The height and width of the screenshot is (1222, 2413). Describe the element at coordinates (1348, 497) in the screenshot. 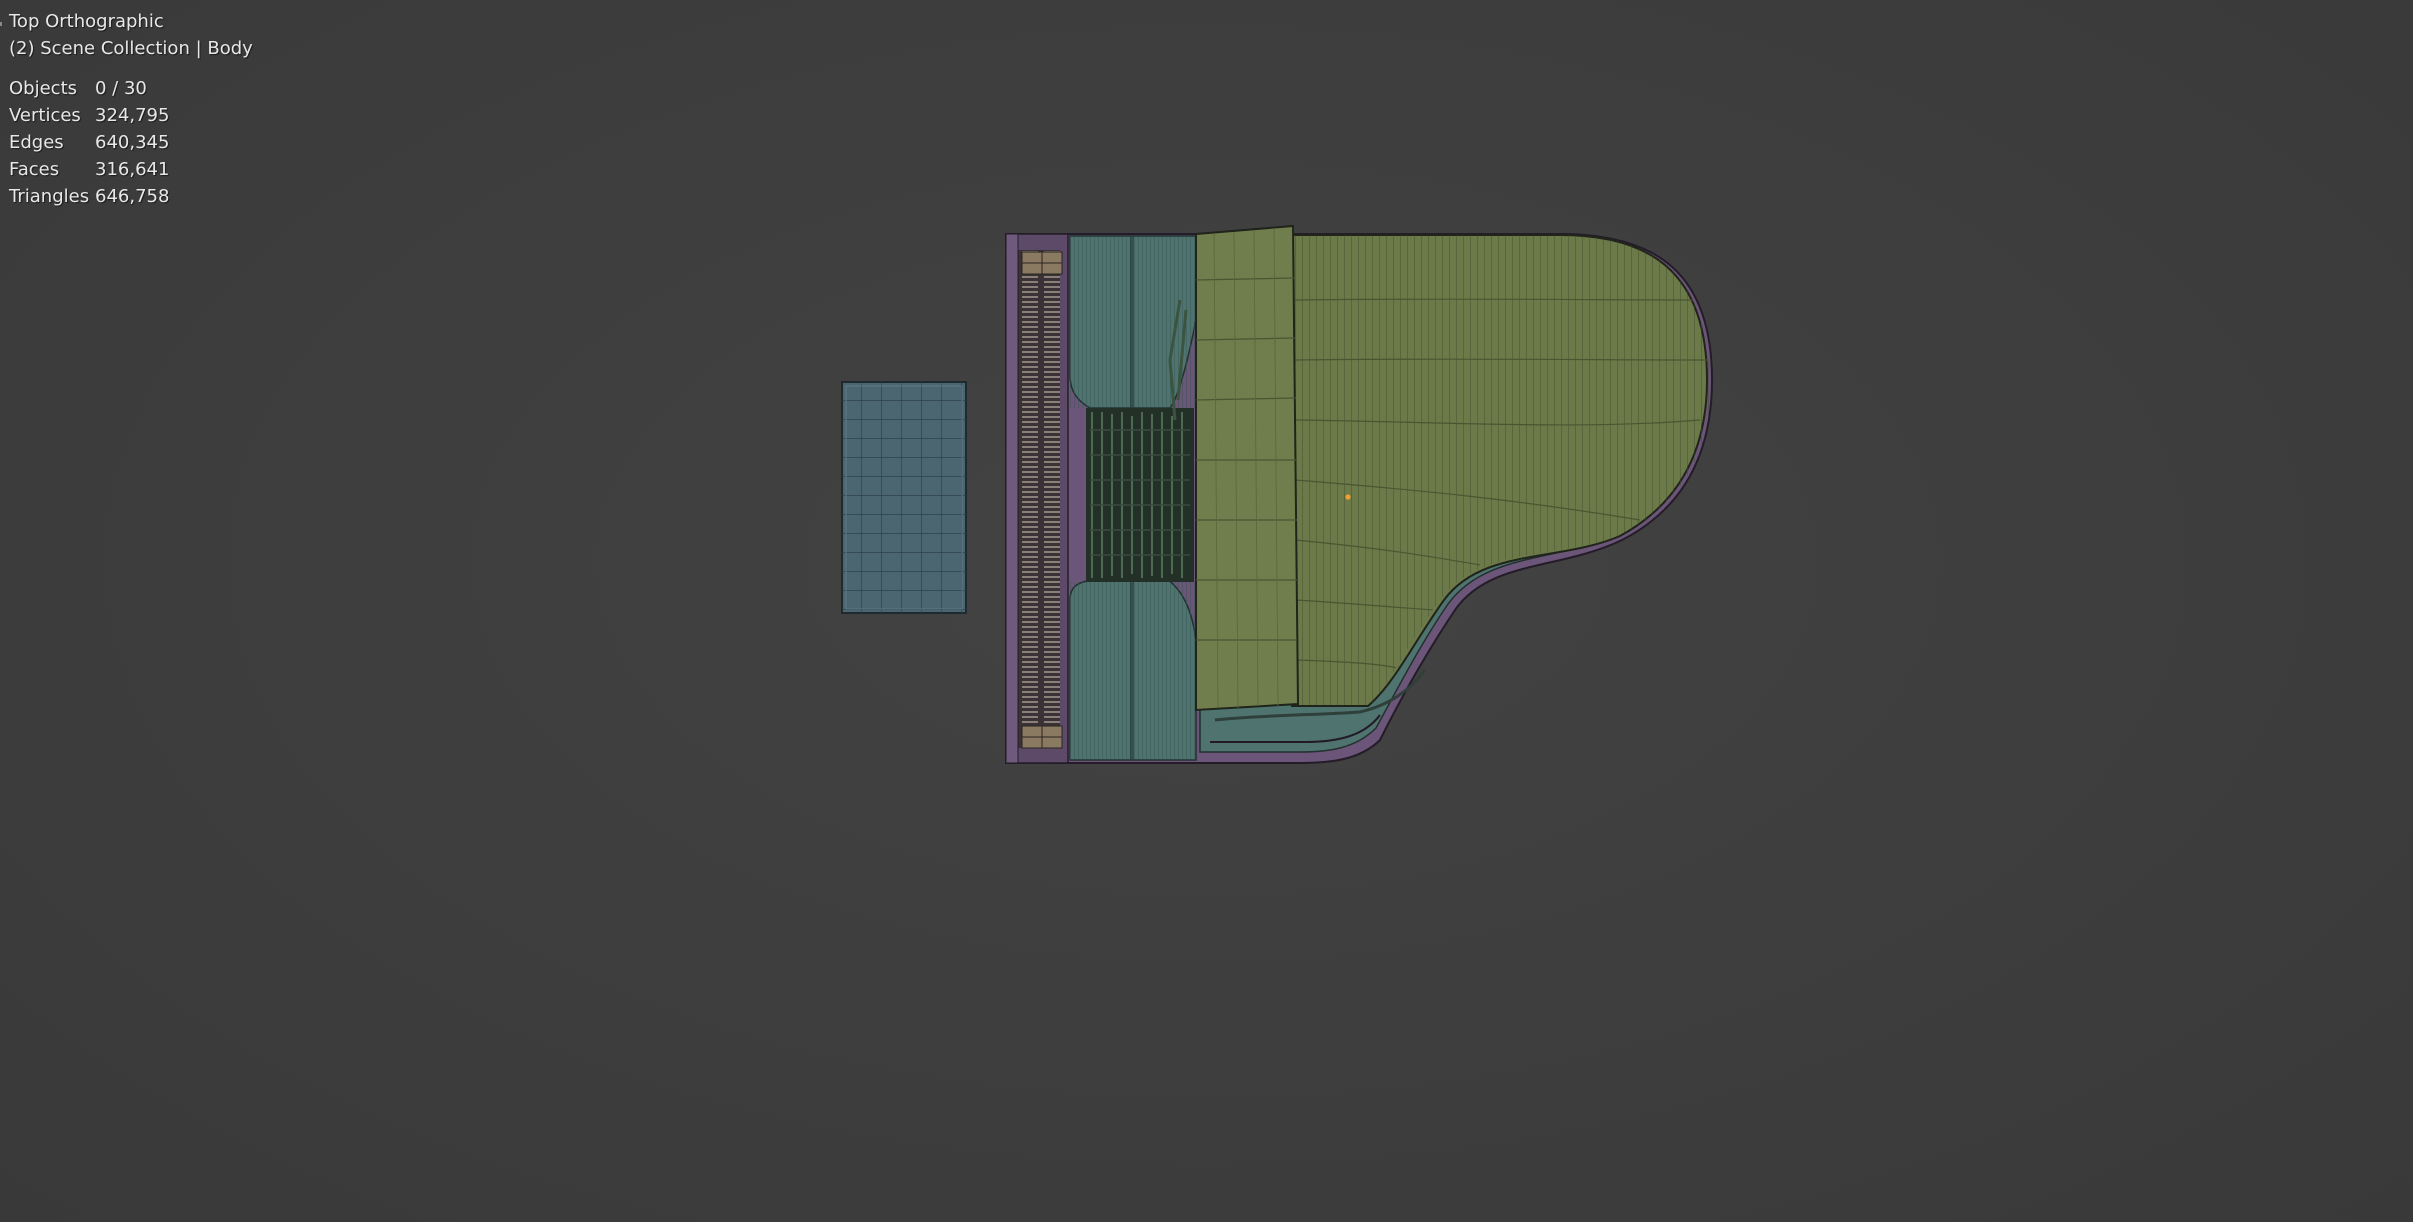

I see `object-origin-dot` at that location.